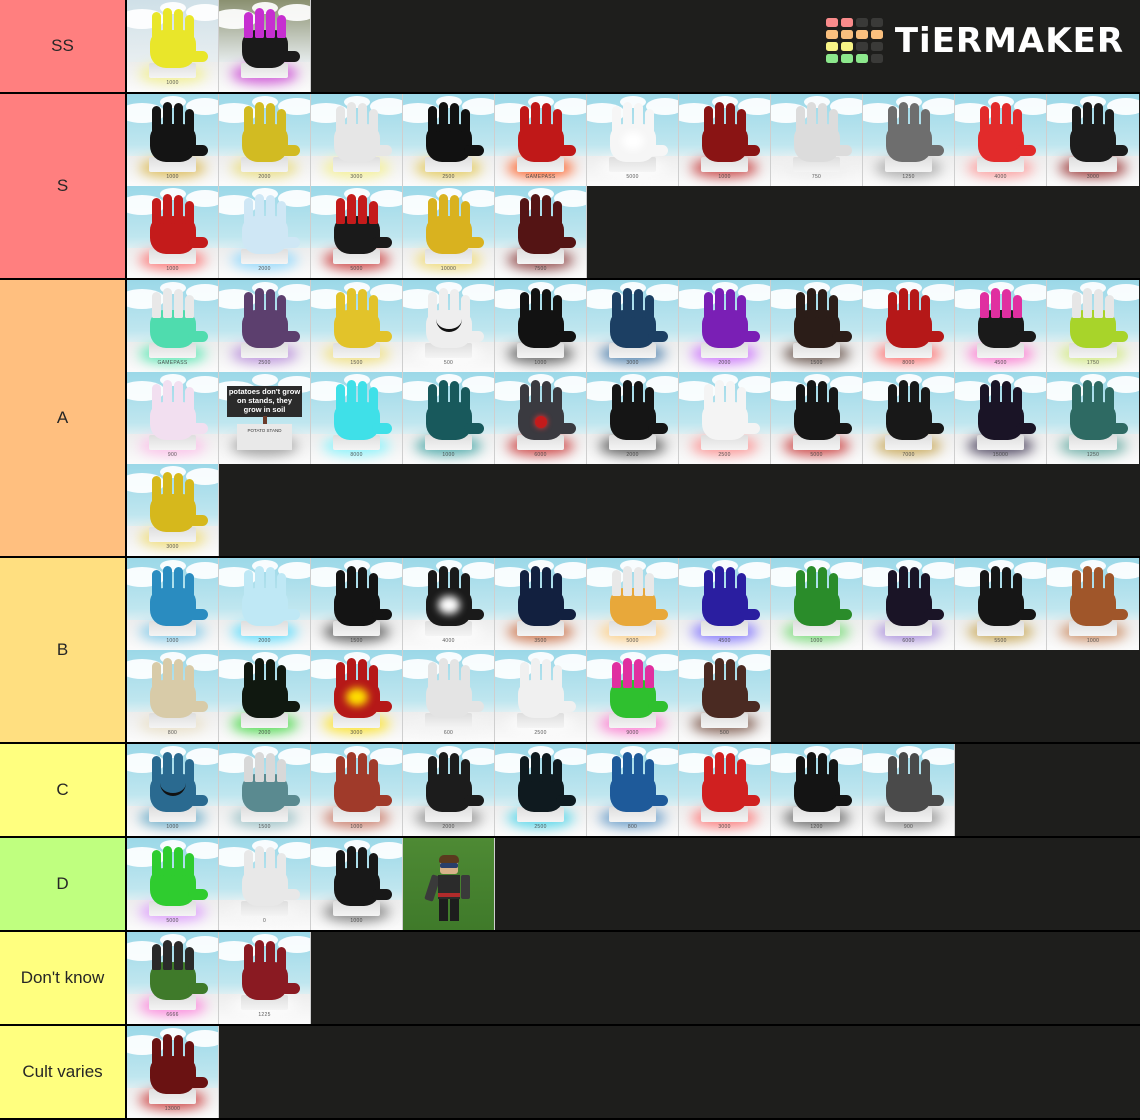  What do you see at coordinates (817, 790) in the screenshot?
I see `tier-item: 1200` at bounding box center [817, 790].